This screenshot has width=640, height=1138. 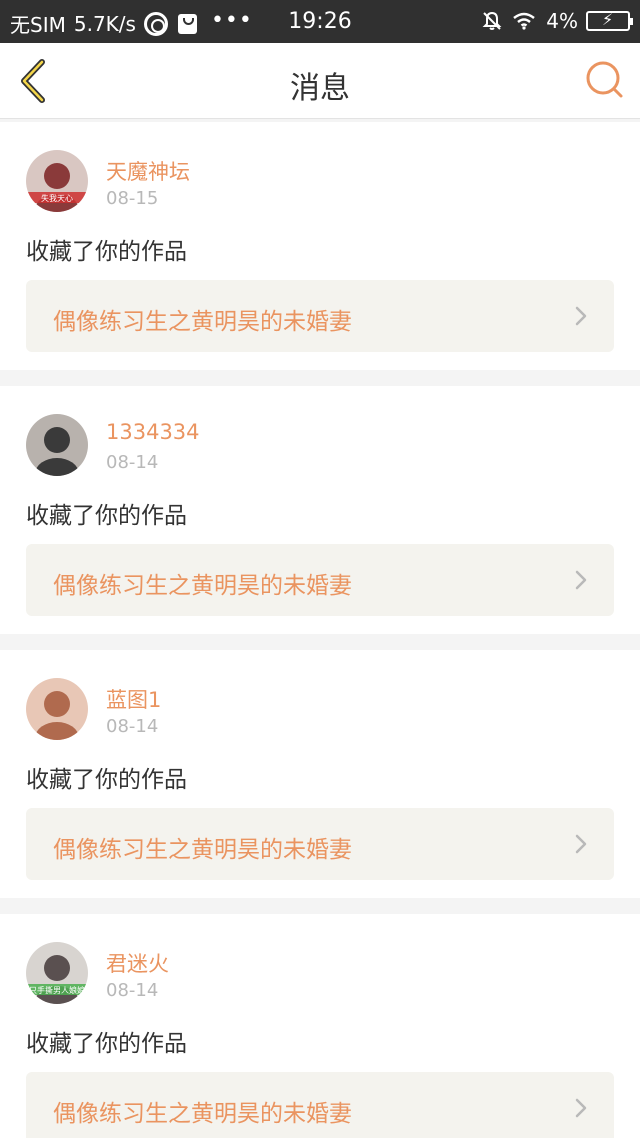 I want to click on status-bar: 无SIM 5.7K/s ••• 19:26 4% ⚡, so click(x=320, y=21).